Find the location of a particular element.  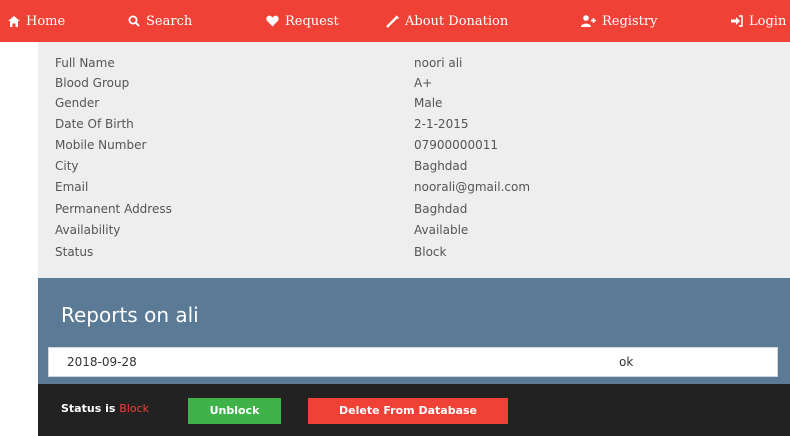

detail-row-email: Email noorali@gmail.com is located at coordinates (415, 187).